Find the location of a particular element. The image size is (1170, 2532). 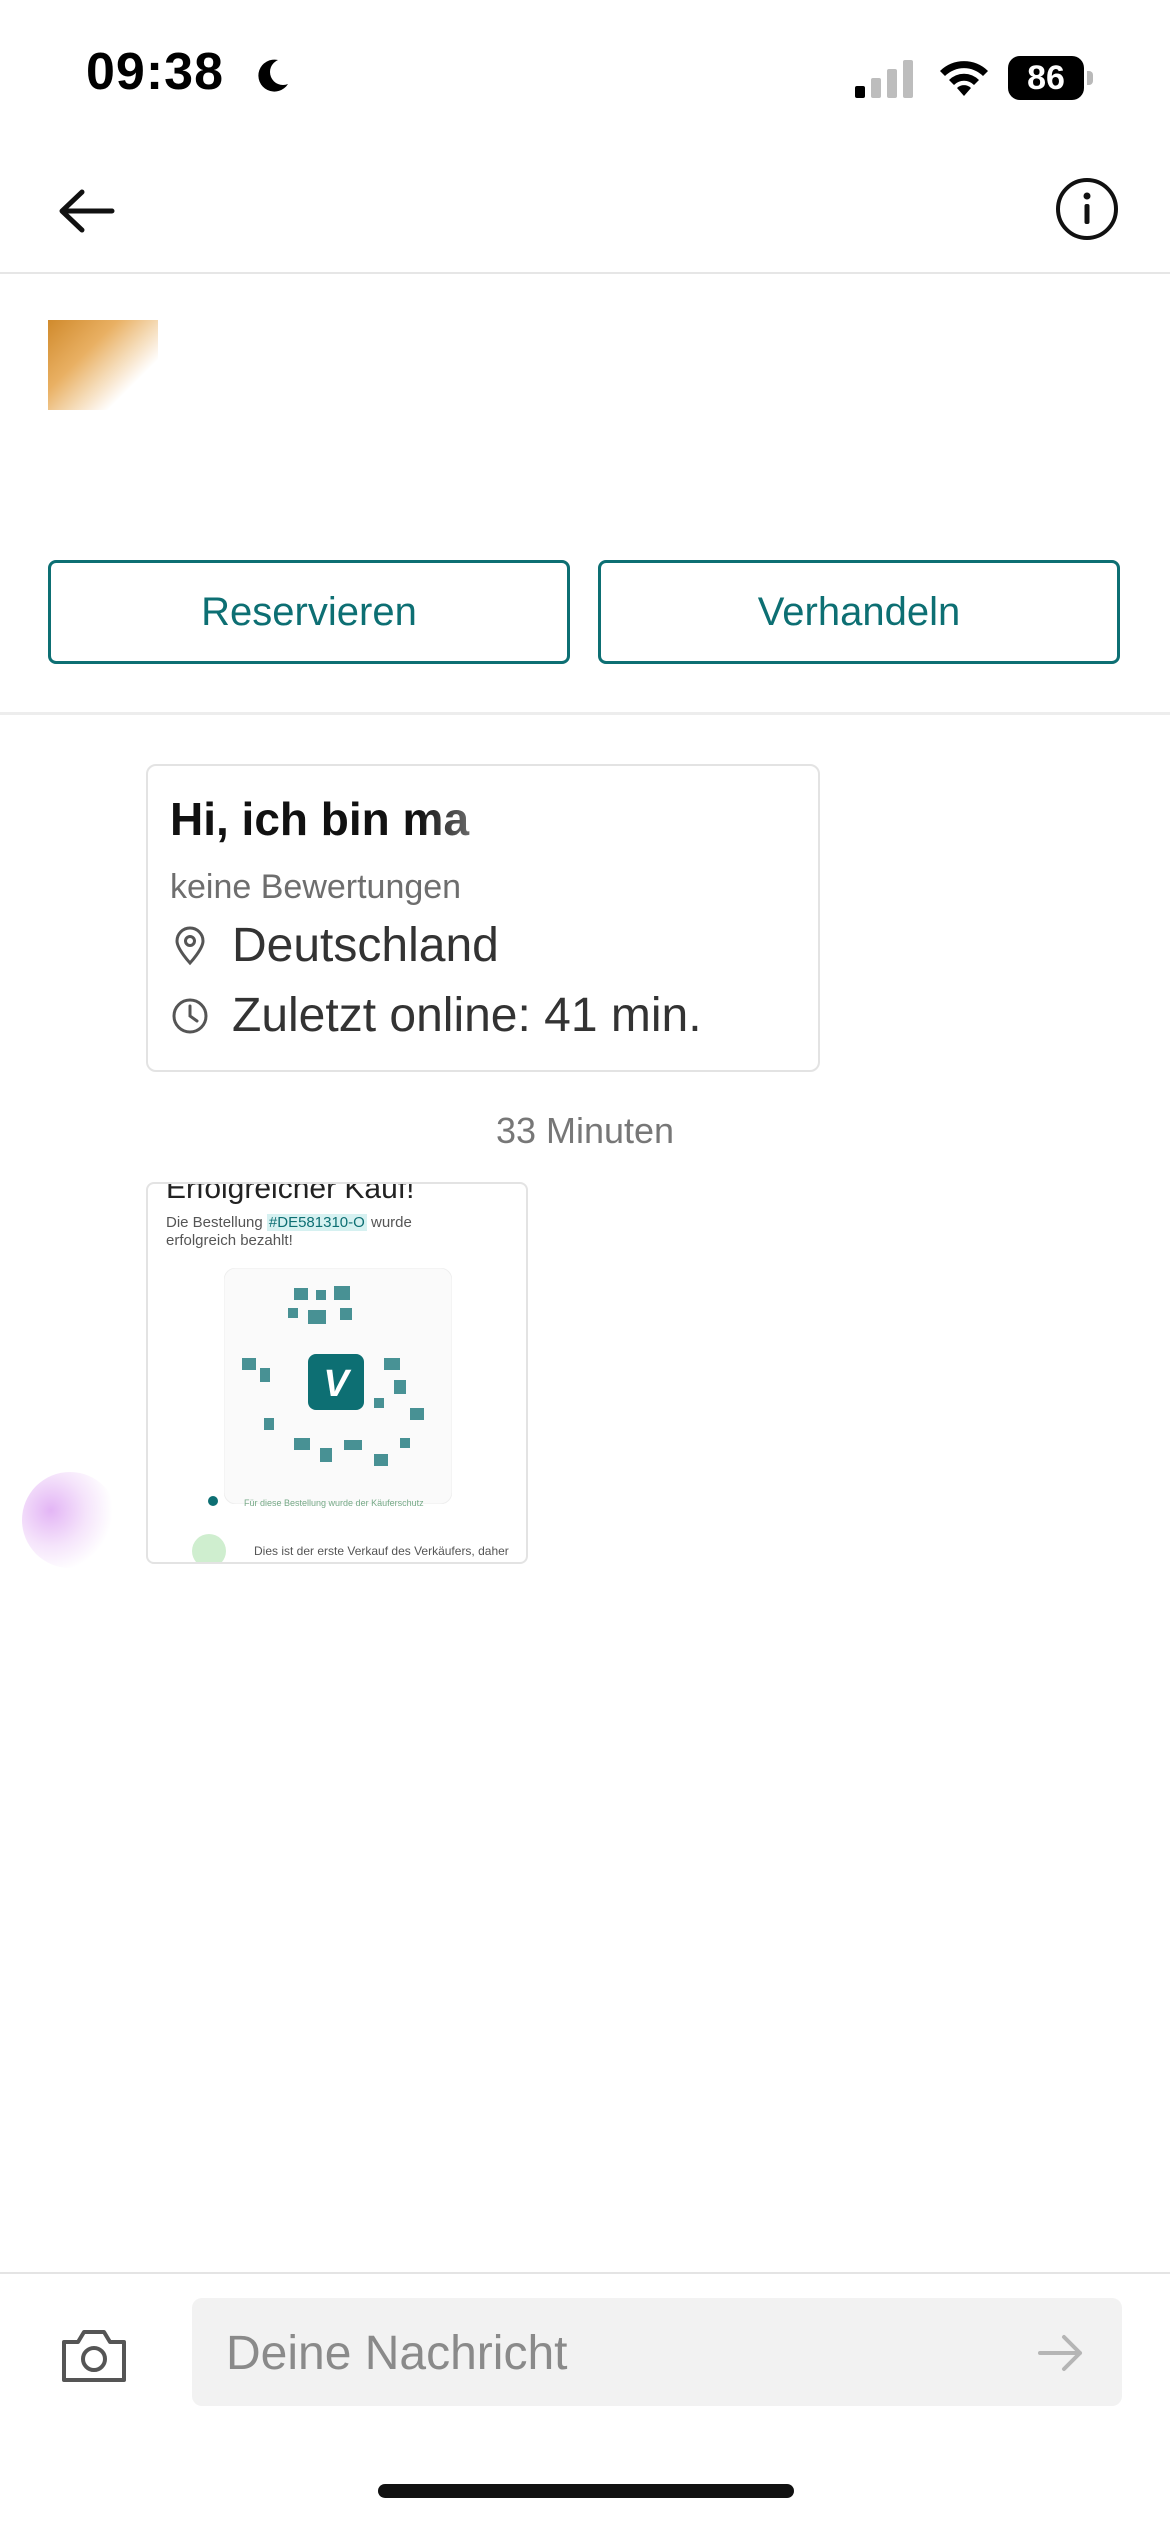

battery-tip is located at coordinates (1090, 78).